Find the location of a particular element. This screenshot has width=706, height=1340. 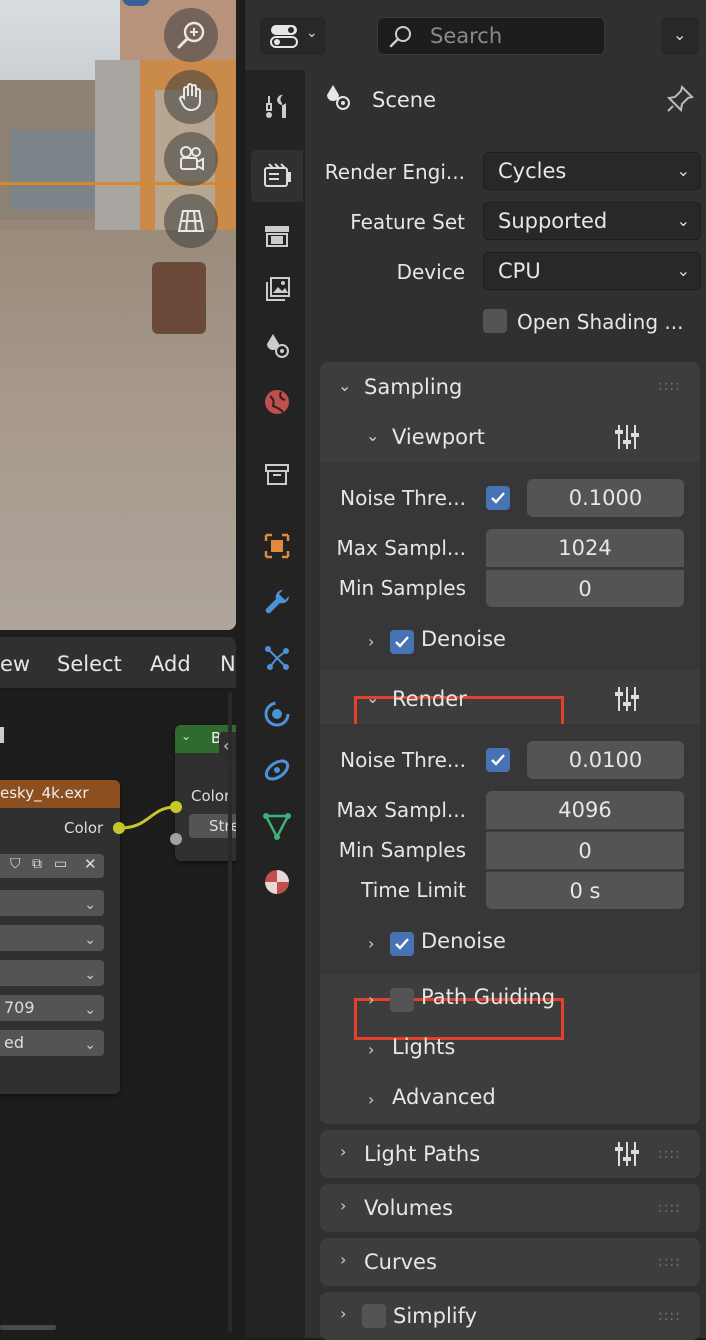

tab-modifiers is located at coordinates (277, 602).